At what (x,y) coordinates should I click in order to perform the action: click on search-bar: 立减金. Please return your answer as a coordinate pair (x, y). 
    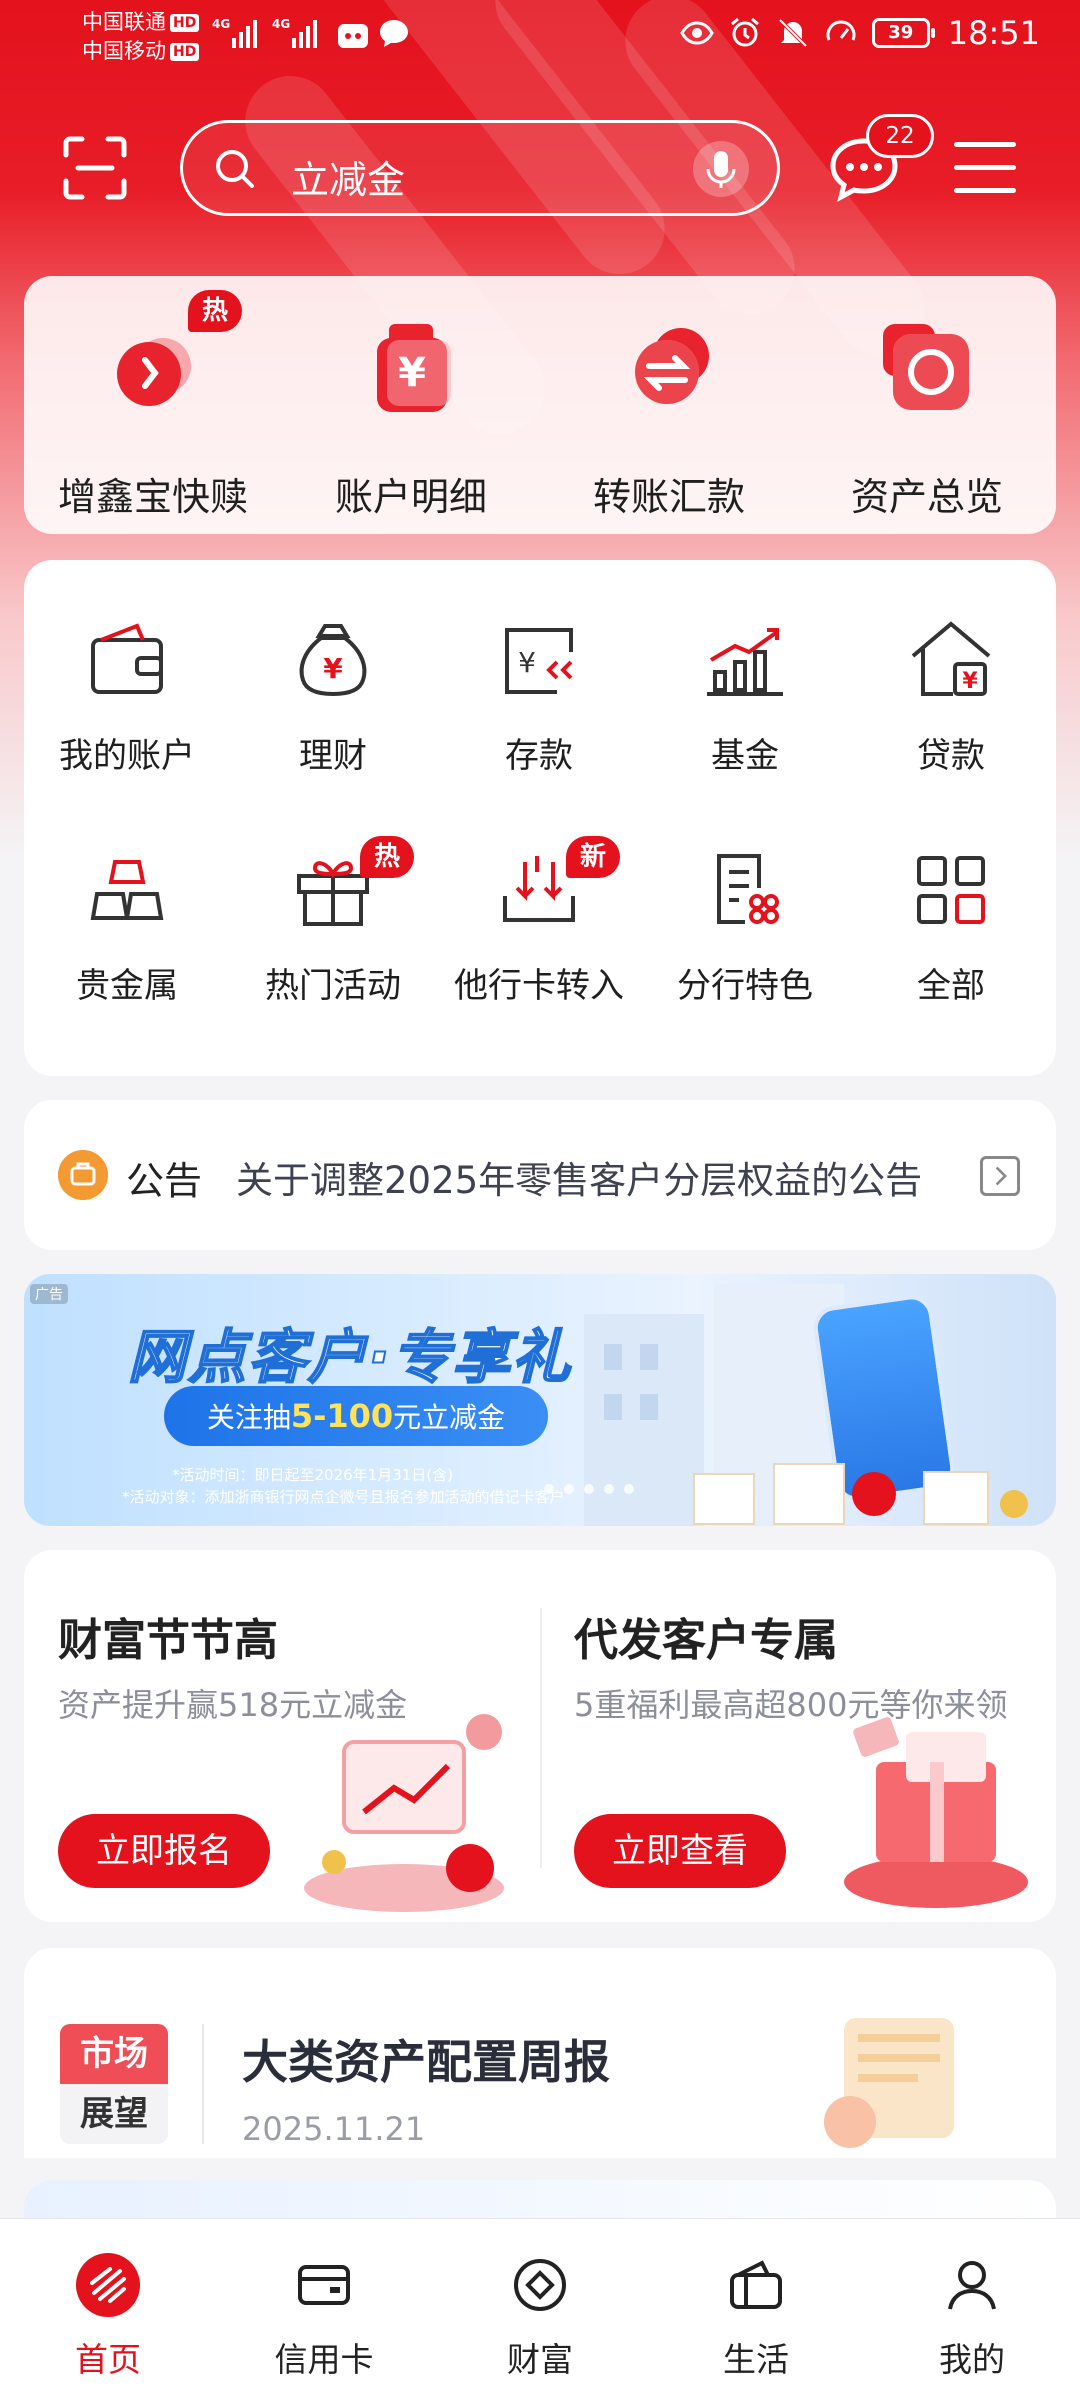
    Looking at the image, I should click on (480, 168).